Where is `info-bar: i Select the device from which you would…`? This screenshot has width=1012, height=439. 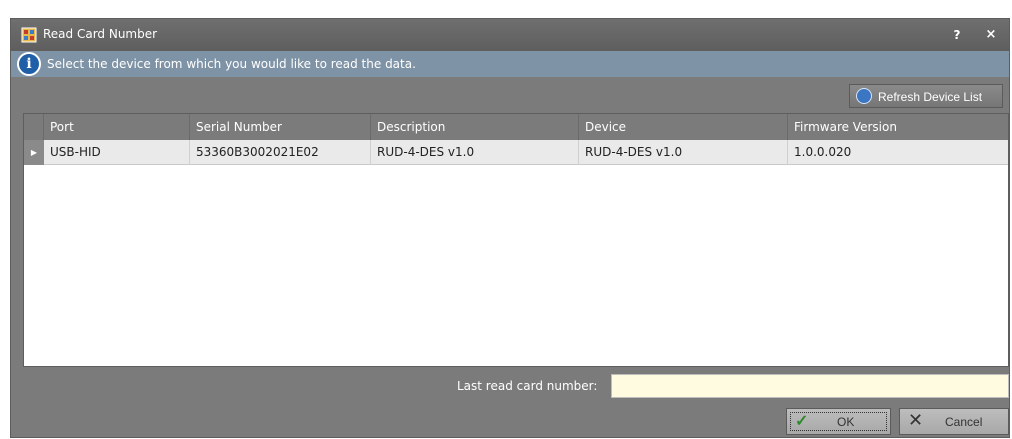
info-bar: i Select the device from which you would… is located at coordinates (510, 64).